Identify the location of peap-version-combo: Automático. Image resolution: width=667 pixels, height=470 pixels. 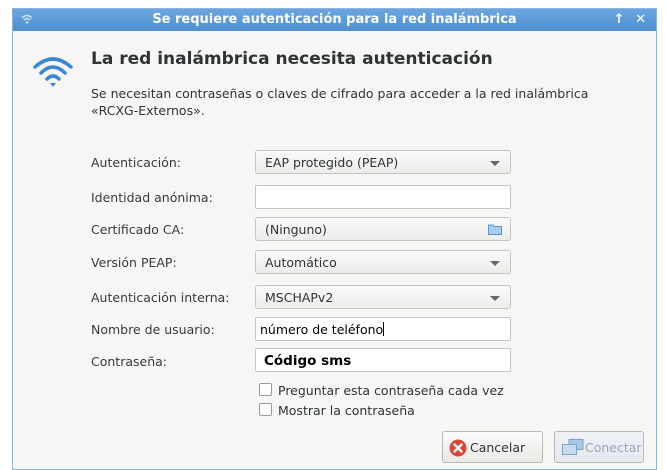
(383, 262).